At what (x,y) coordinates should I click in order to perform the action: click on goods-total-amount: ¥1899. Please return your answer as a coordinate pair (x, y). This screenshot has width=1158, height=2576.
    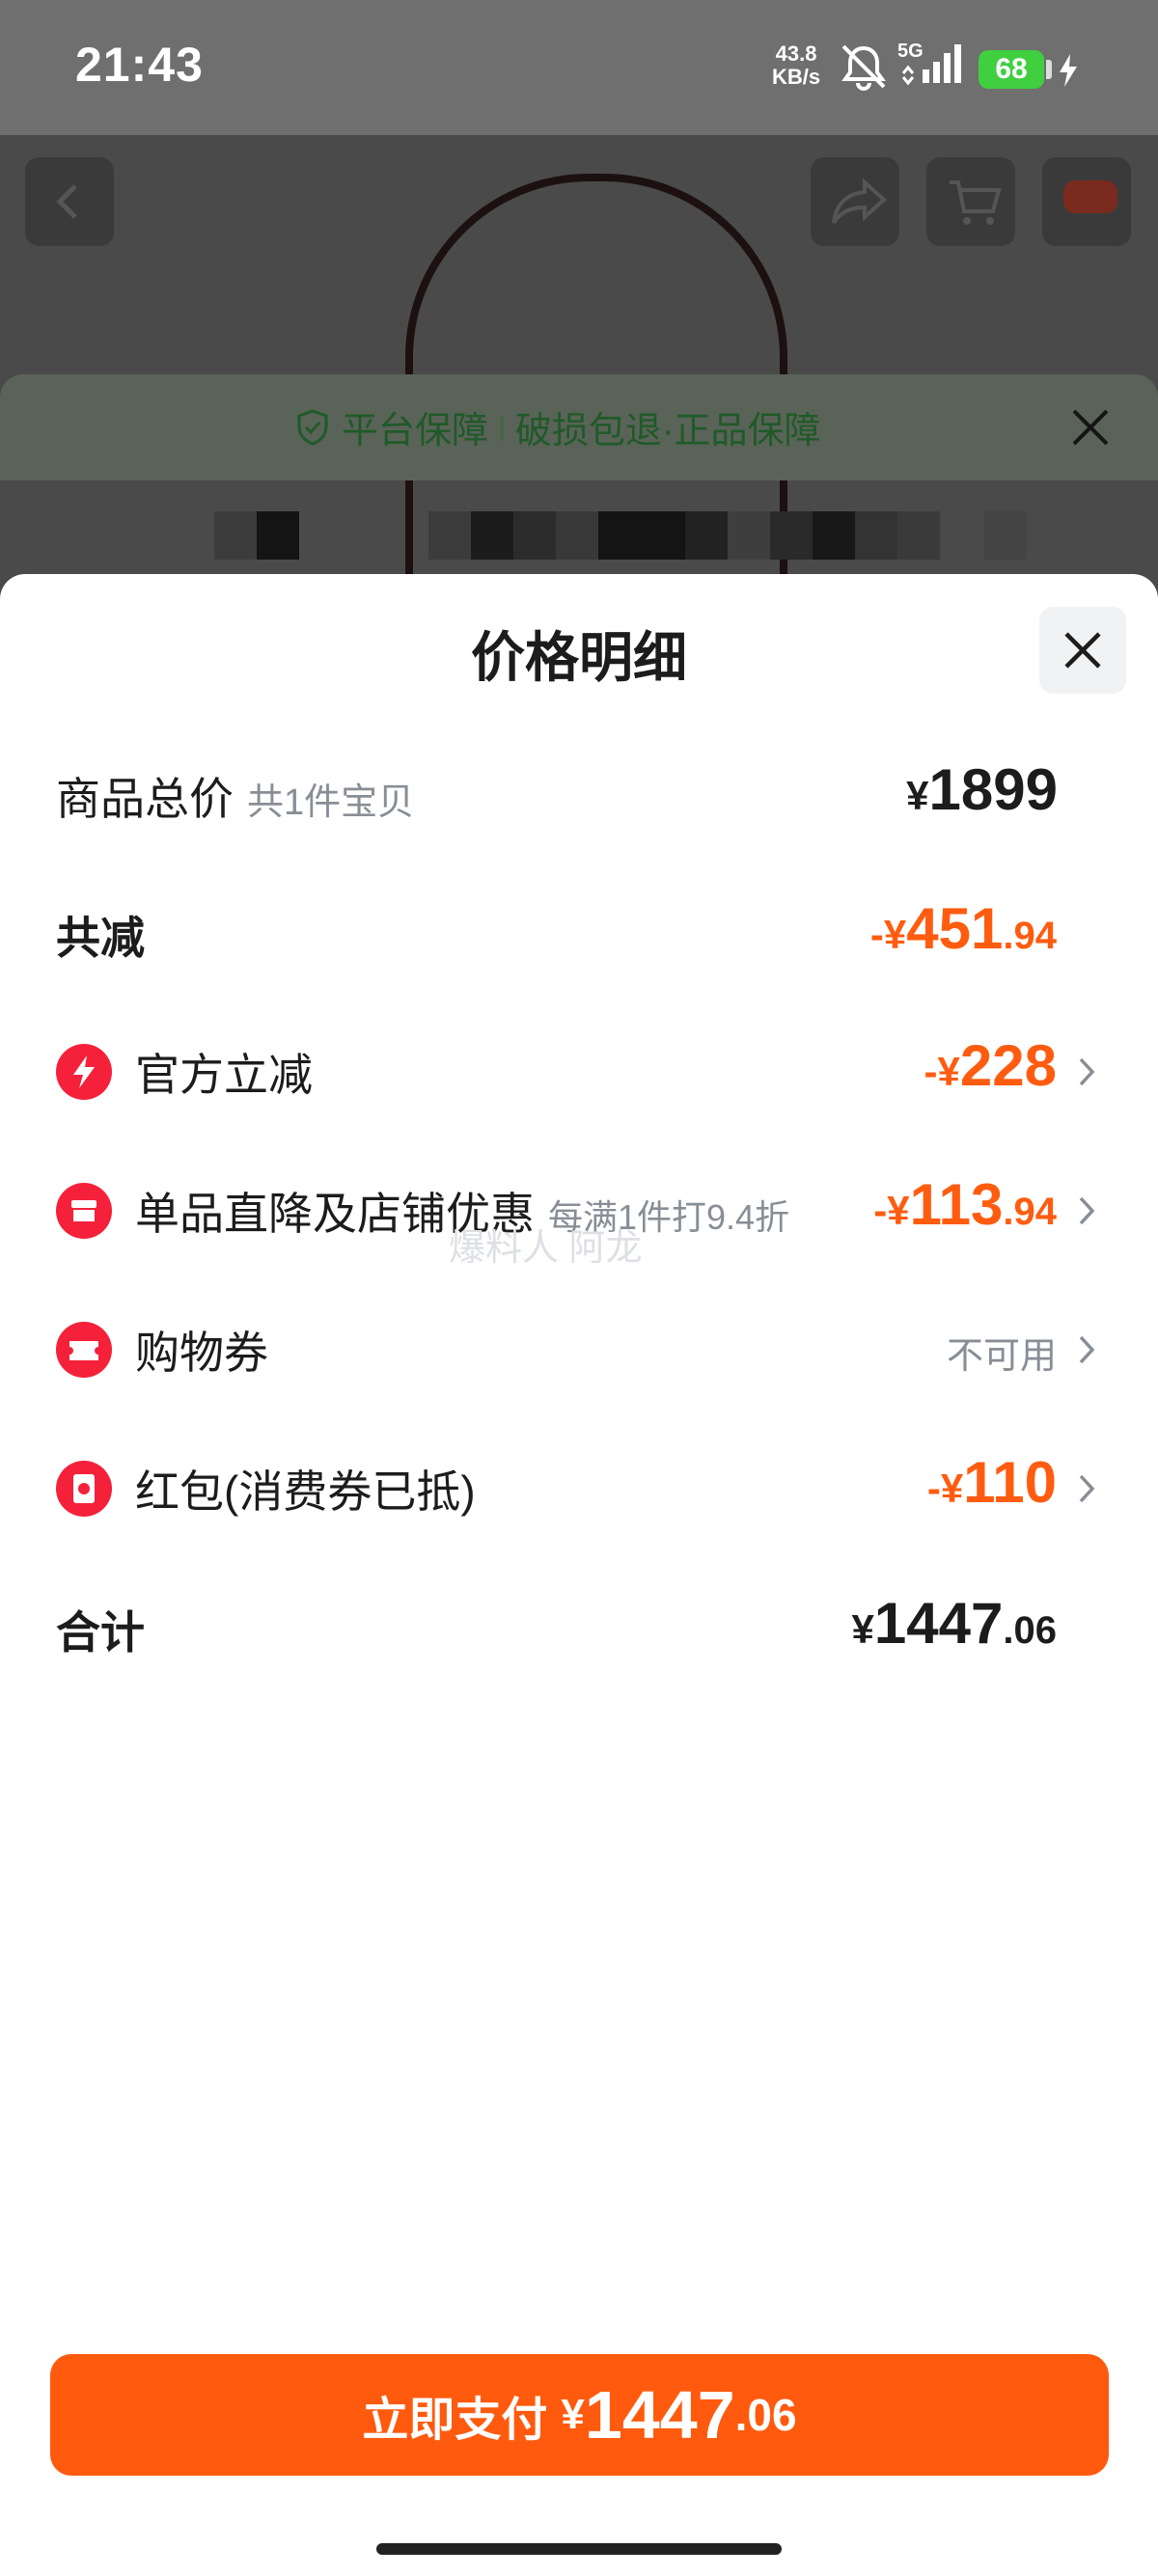
    Looking at the image, I should click on (982, 789).